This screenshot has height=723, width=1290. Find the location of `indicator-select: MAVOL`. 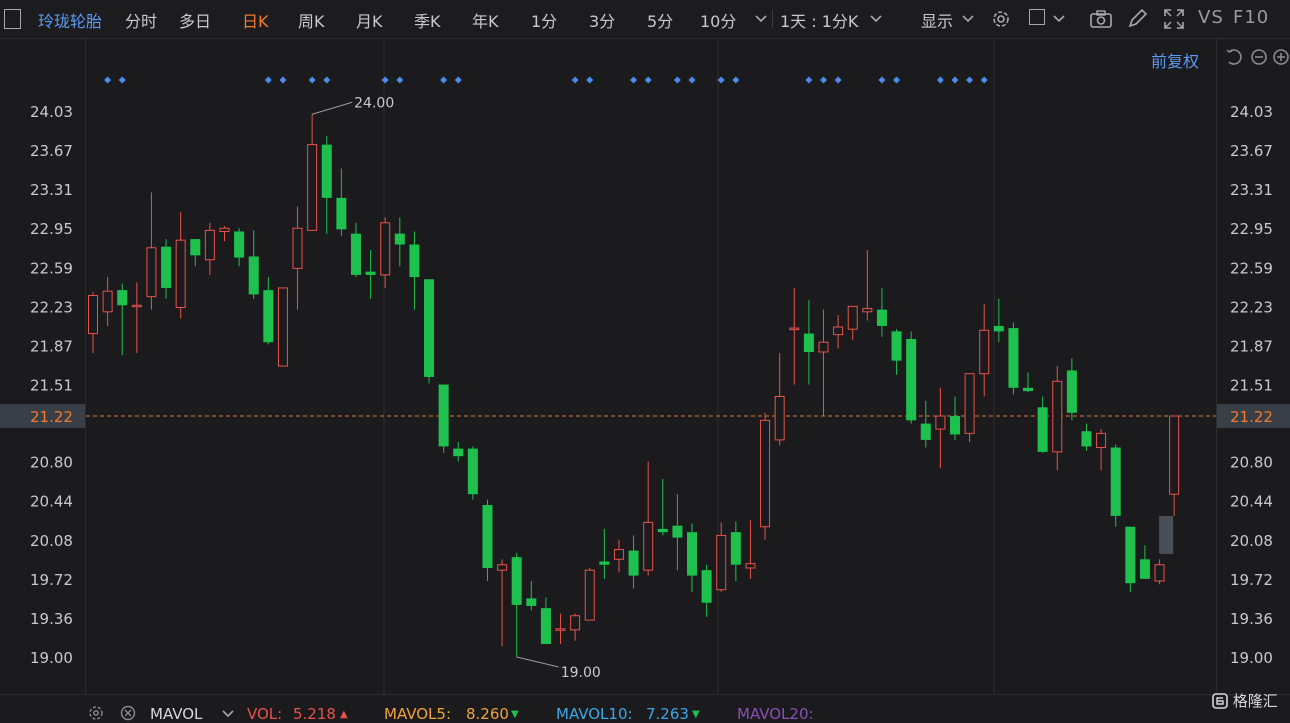

indicator-select: MAVOL is located at coordinates (176, 714).